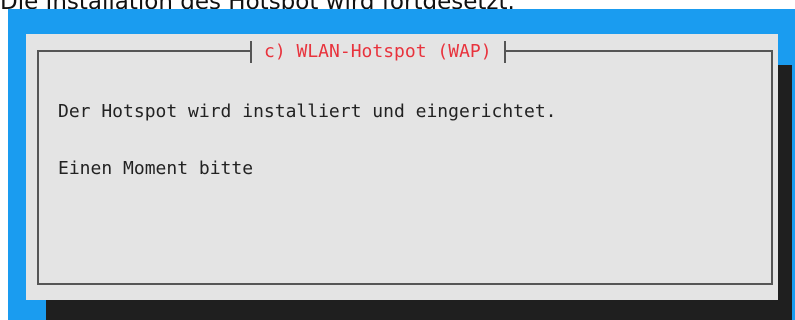 The width and height of the screenshot is (795, 320). Describe the element at coordinates (504, 52) in the screenshot. I see `title-right-separator` at that location.